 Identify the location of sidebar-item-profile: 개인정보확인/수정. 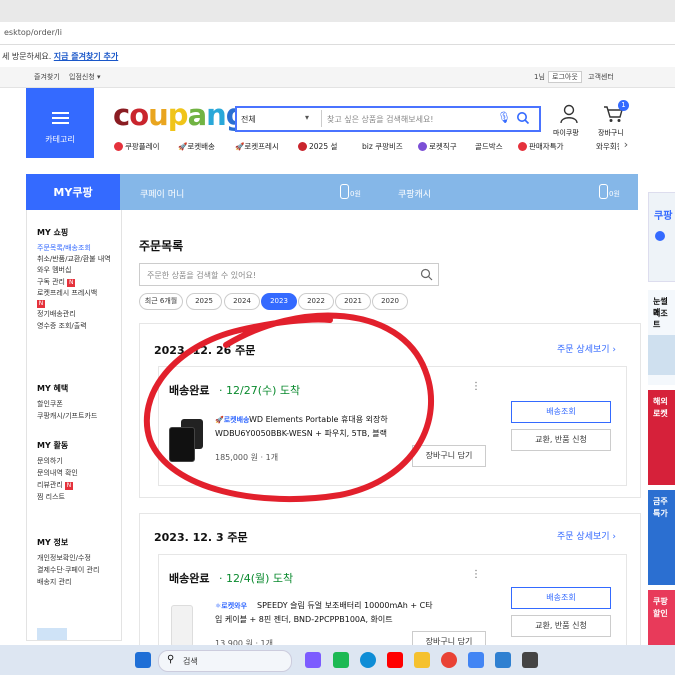
(68, 558).